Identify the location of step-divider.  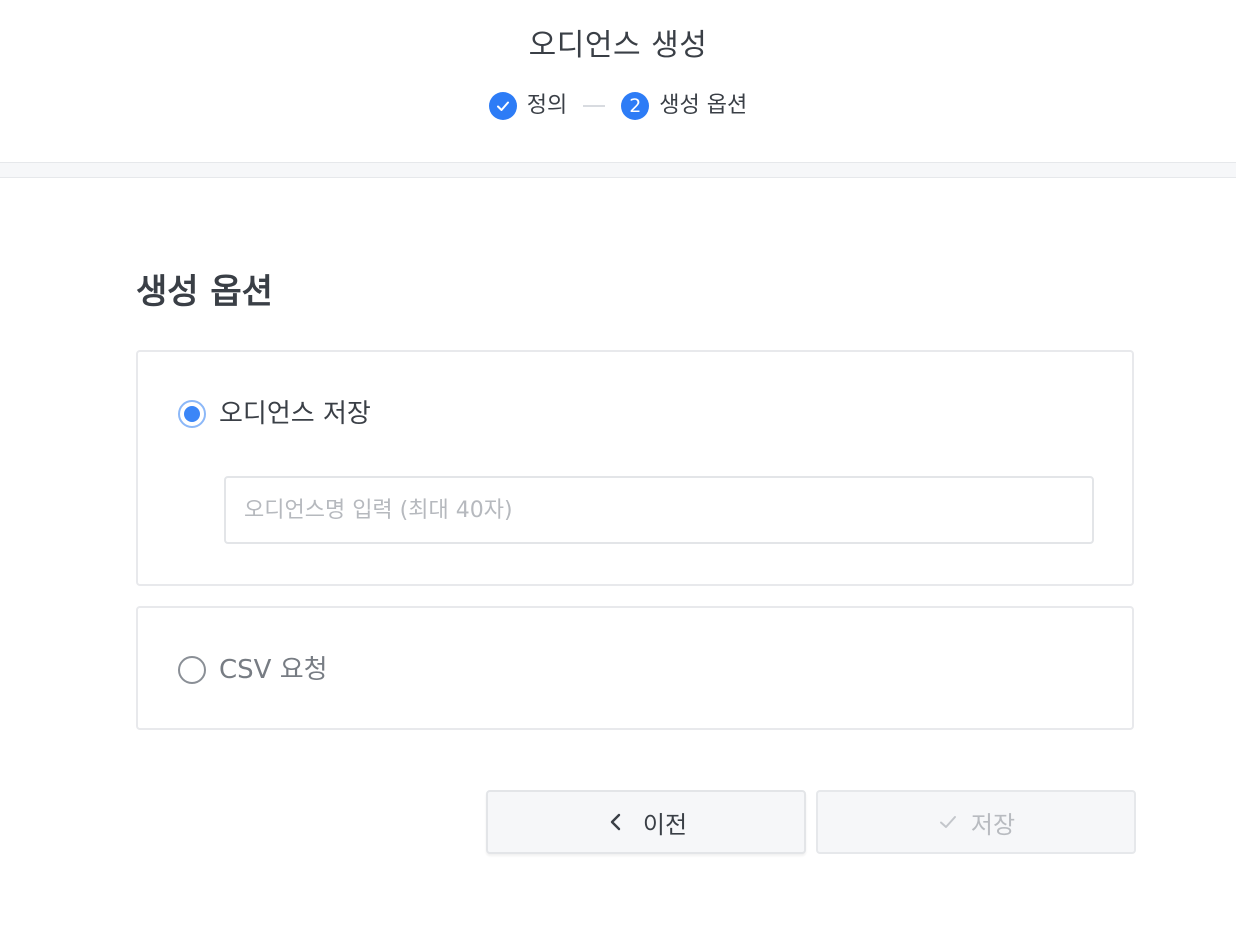
(594, 106).